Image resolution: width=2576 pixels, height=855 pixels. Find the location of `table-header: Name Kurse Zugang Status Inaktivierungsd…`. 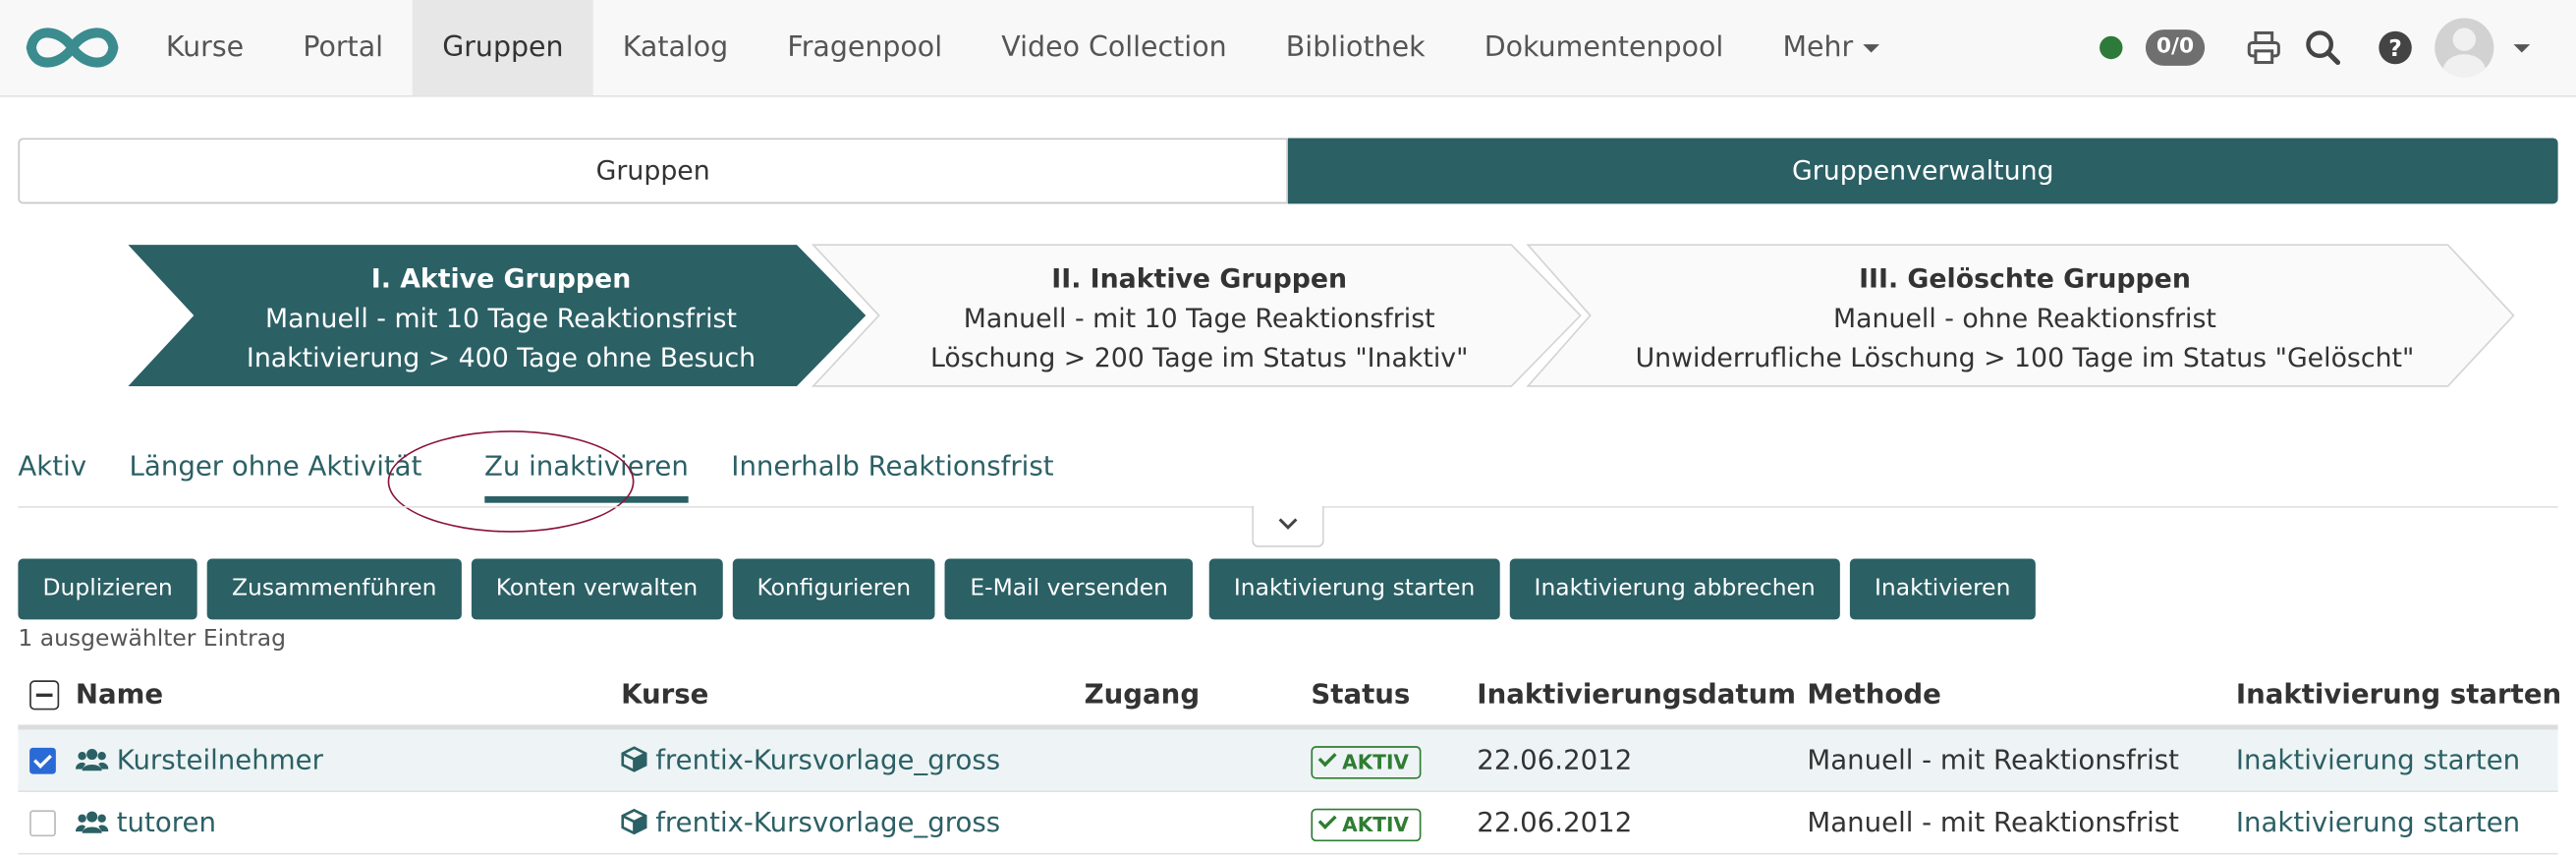

table-header: Name Kurse Zugang Status Inaktivierungsd… is located at coordinates (1289, 697).